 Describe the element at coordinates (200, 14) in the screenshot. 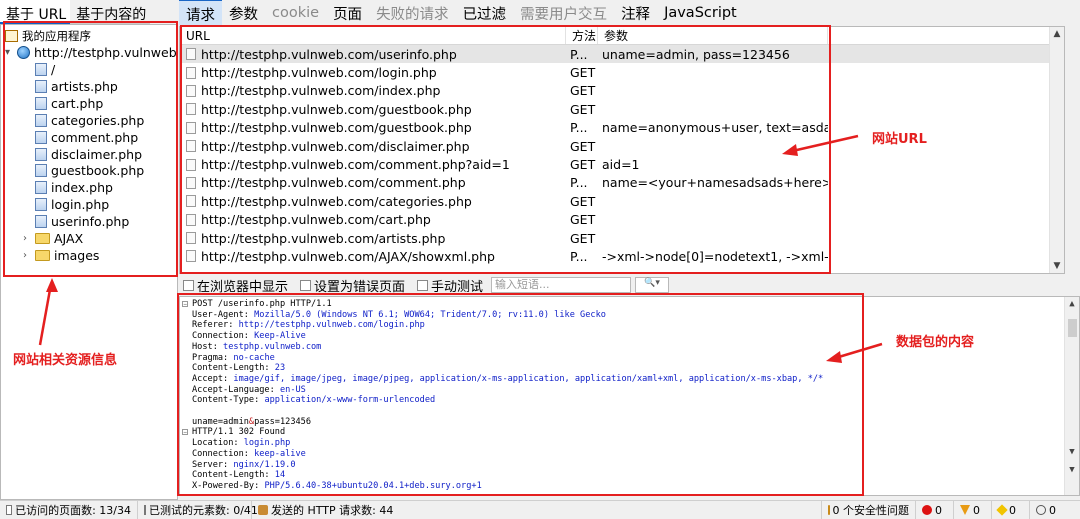

I see `top-tab: 请求` at that location.